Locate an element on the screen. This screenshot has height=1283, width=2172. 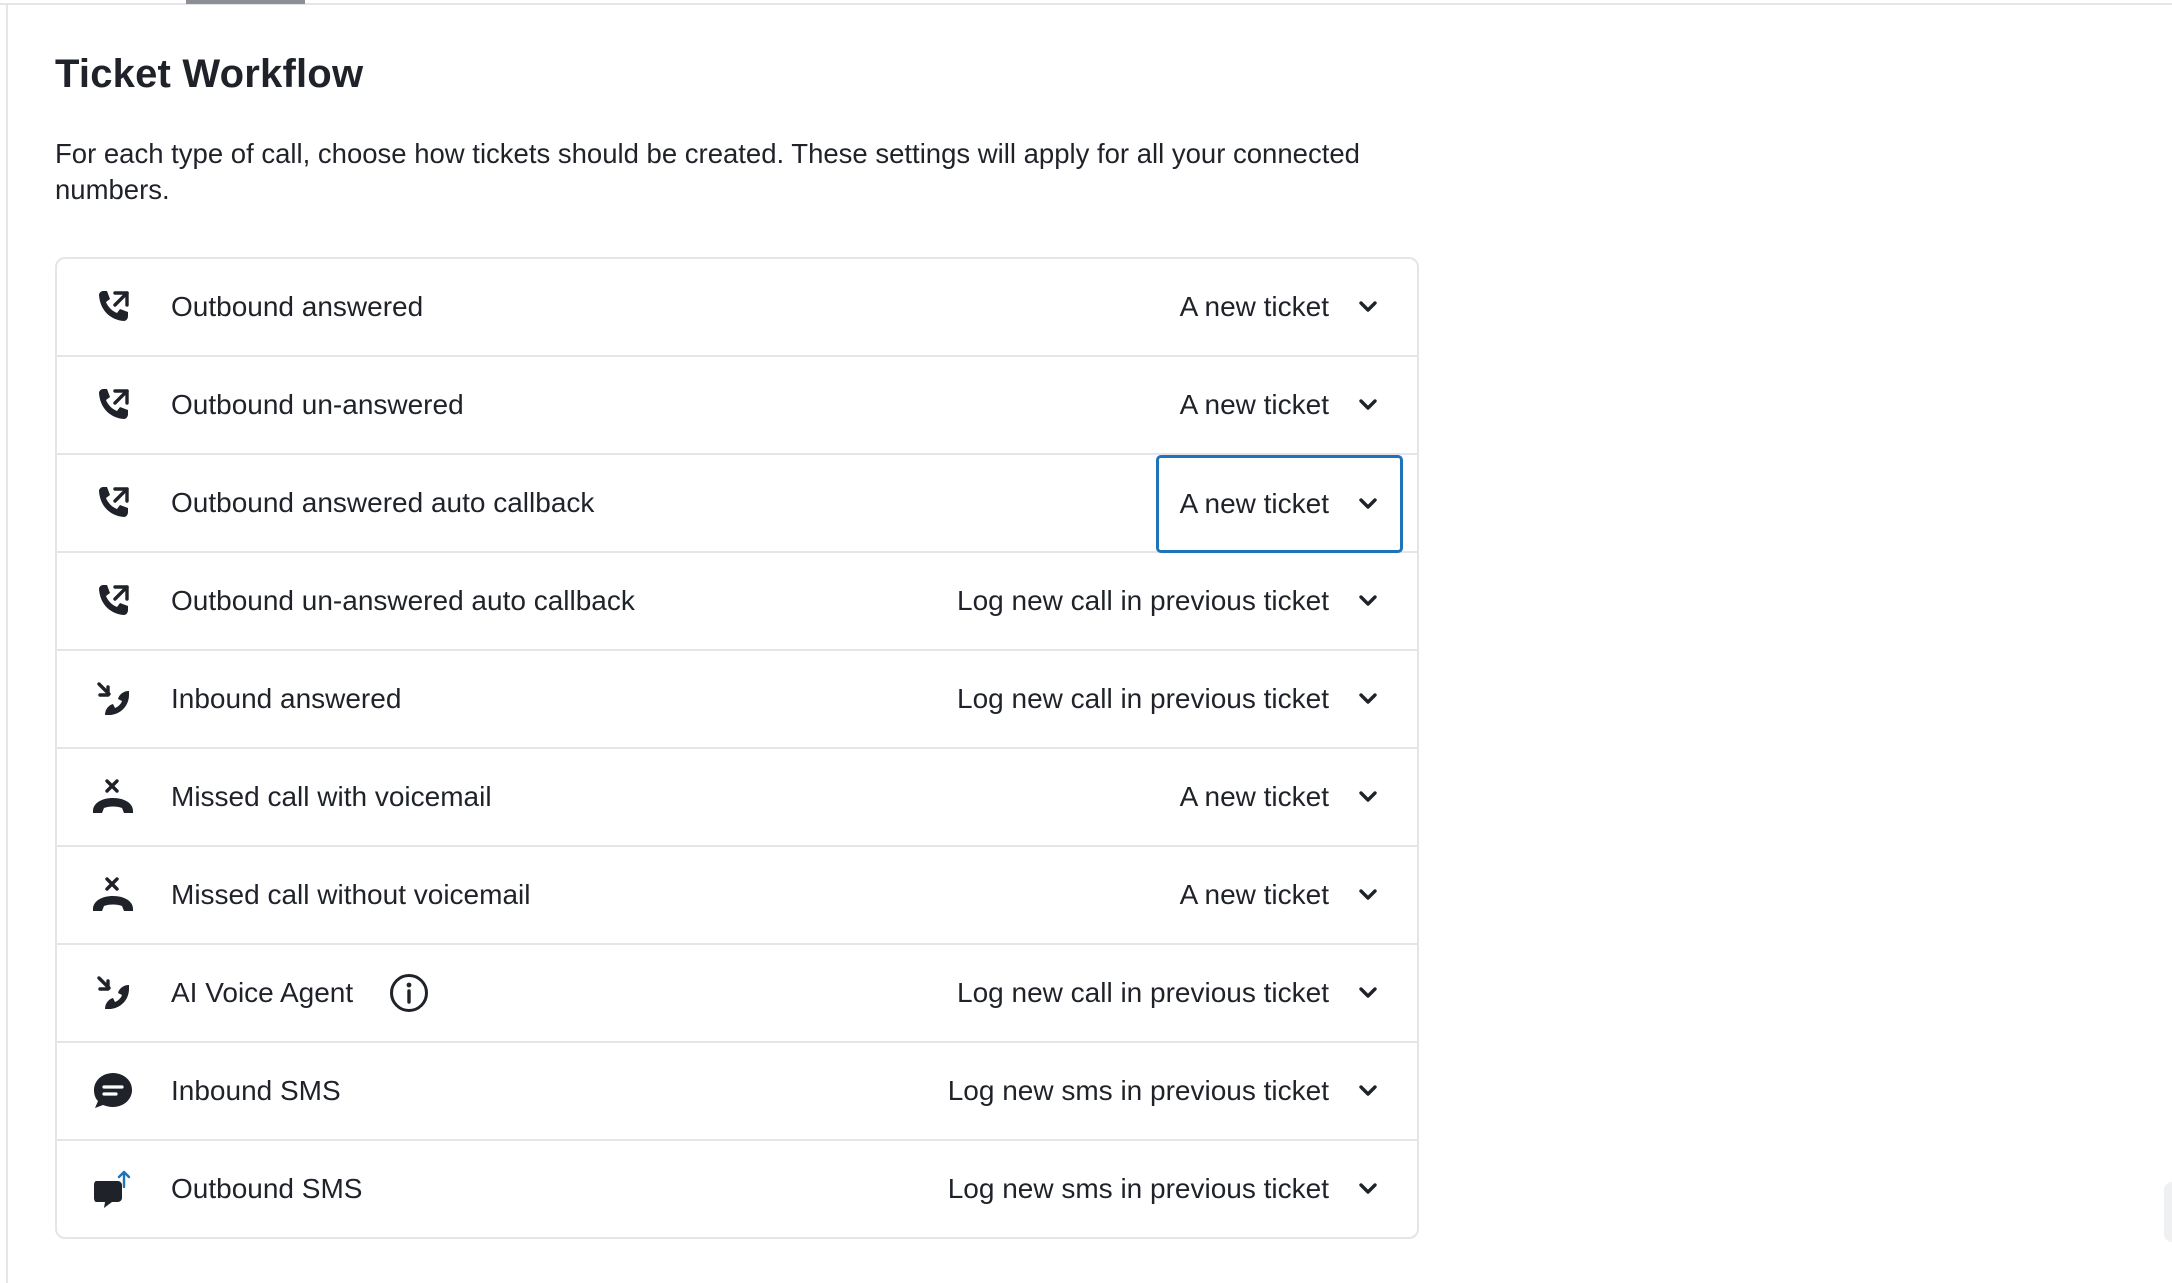
row-label: Outbound answered auto callback is located at coordinates (383, 502).